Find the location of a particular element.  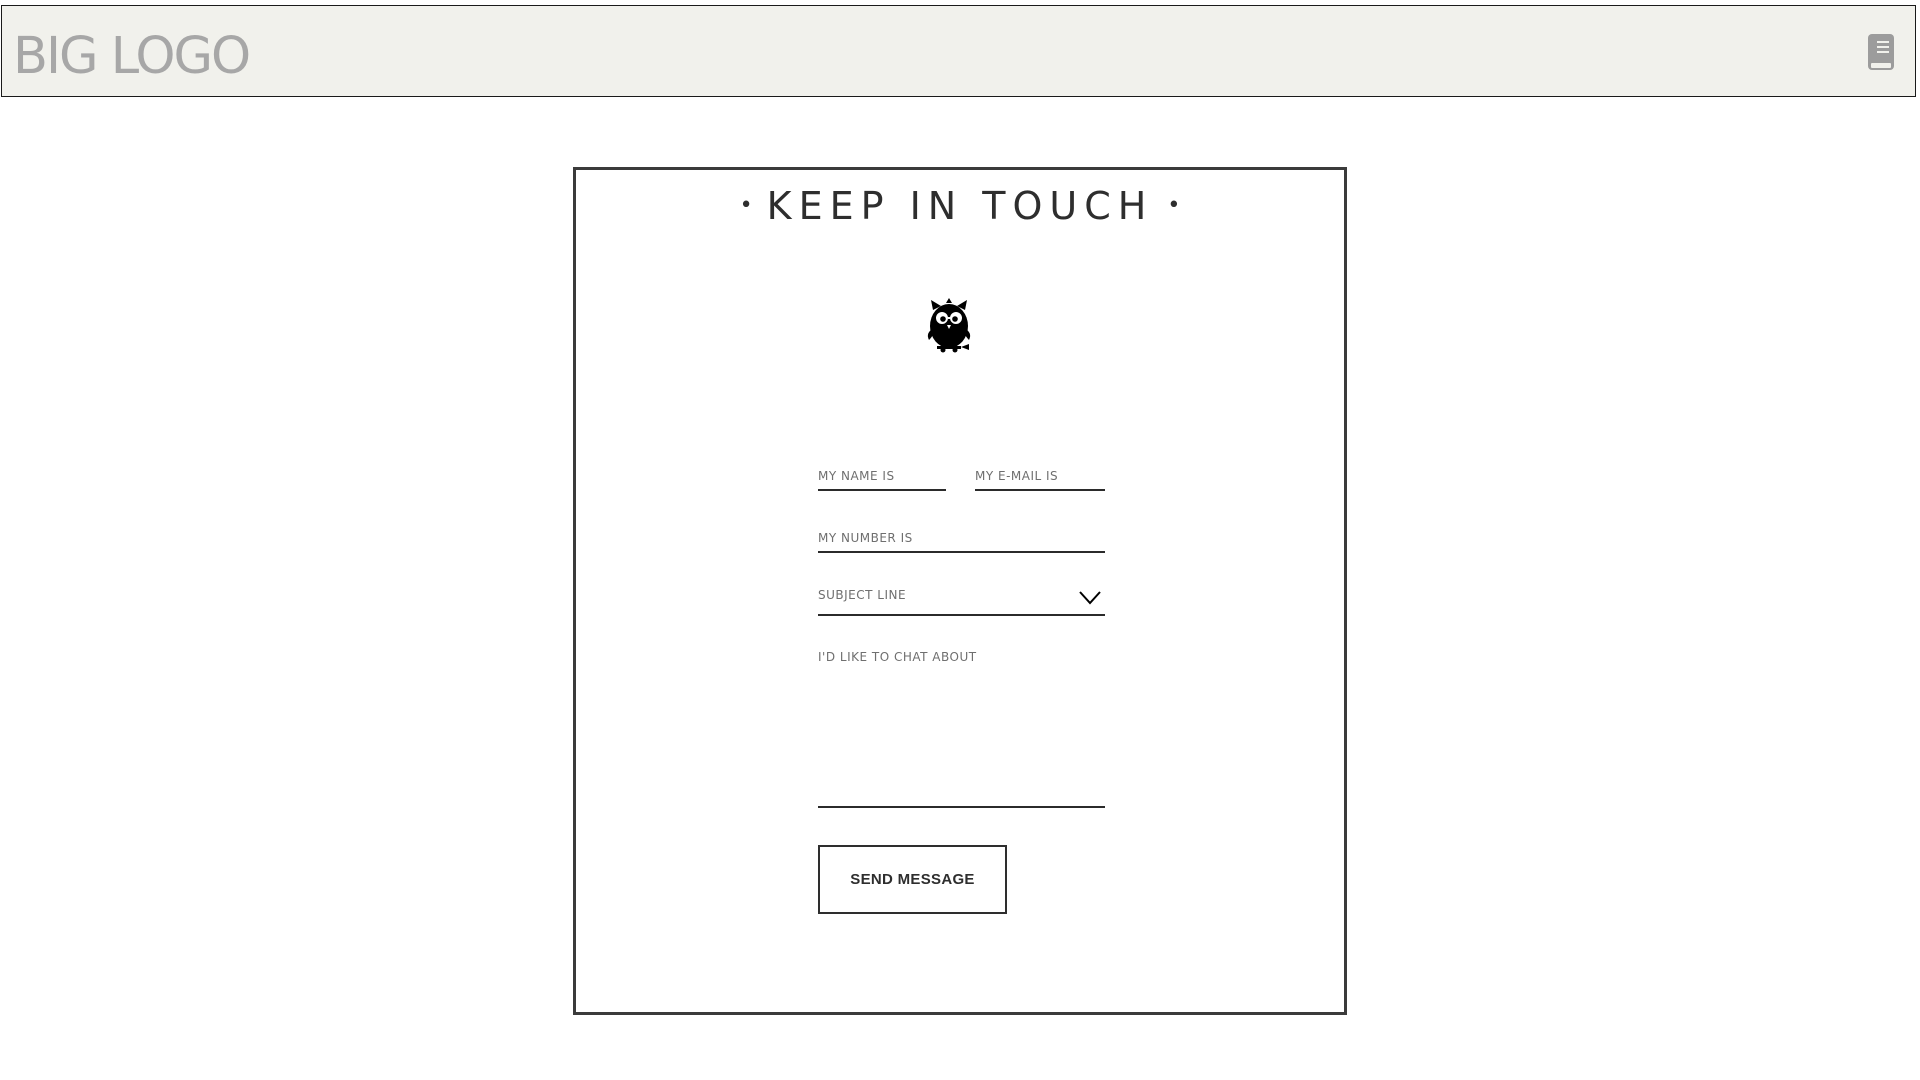

number-field is located at coordinates (961, 536).